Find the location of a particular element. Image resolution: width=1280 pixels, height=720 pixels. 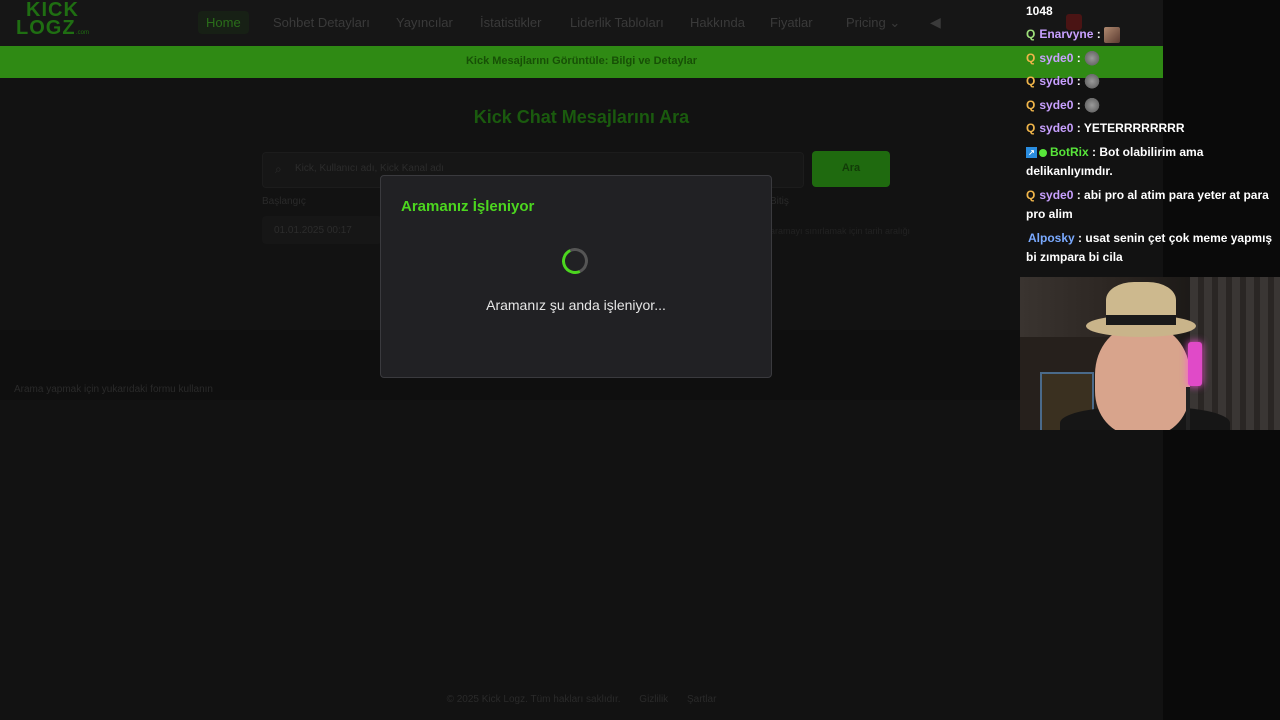

logo-line2: LOGZ is located at coordinates (46, 28).